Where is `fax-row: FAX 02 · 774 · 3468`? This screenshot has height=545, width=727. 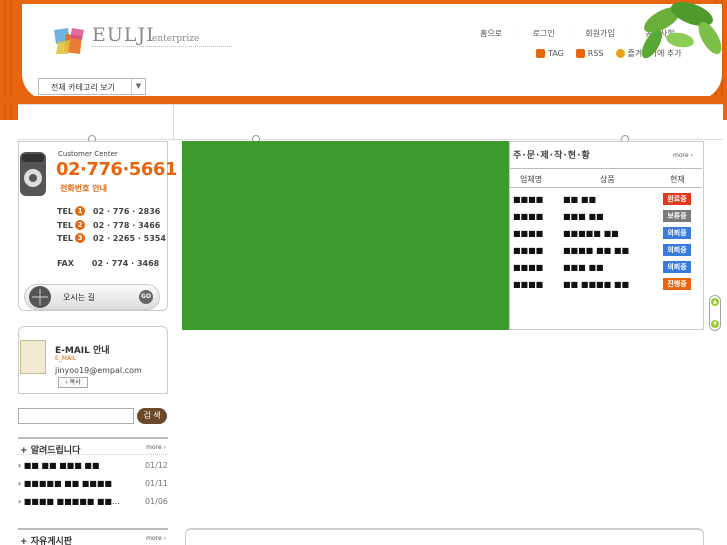
fax-row: FAX 02 · 774 · 3468 is located at coordinates (108, 263).